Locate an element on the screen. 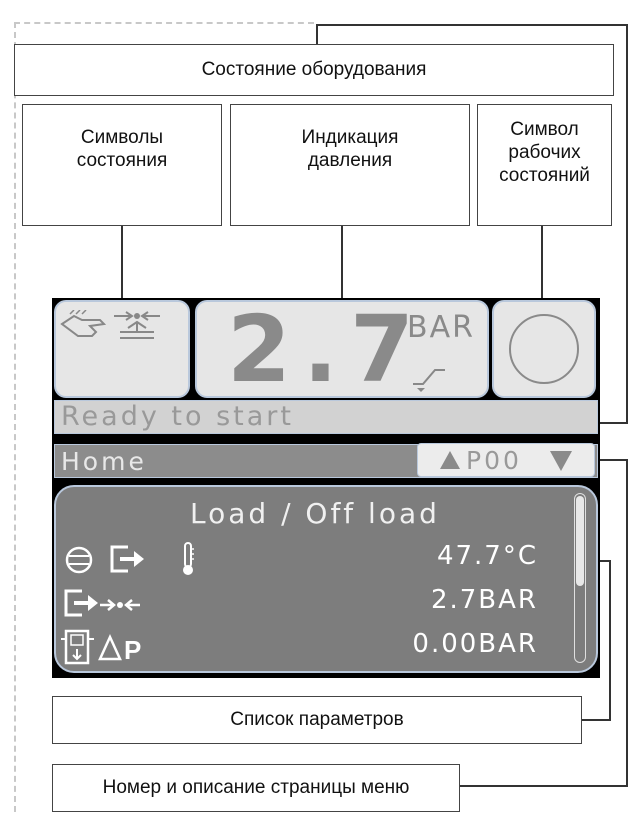  menu-title: Home is located at coordinates (104, 461).